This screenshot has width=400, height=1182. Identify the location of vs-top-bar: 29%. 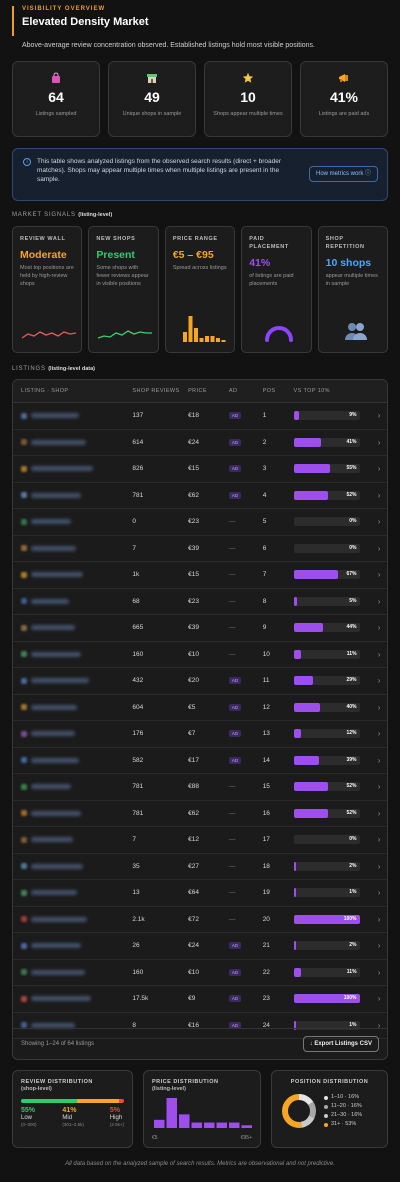
(326, 681).